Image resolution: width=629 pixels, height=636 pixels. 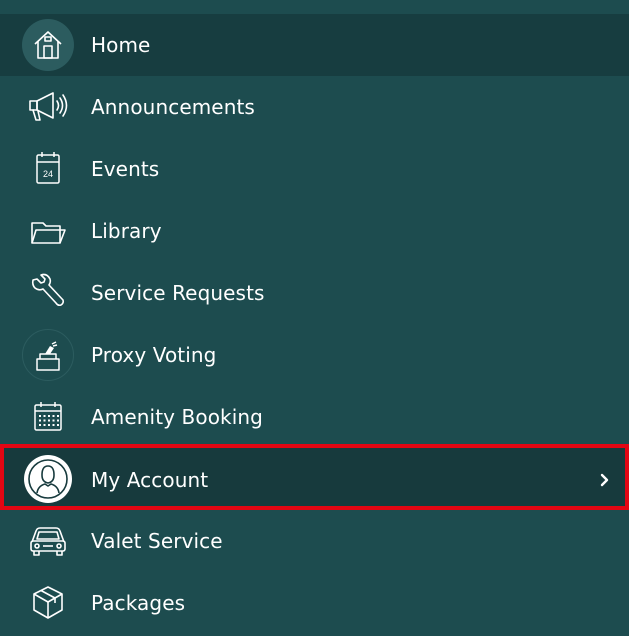 What do you see at coordinates (48, 174) in the screenshot?
I see `svg-text: 24` at bounding box center [48, 174].